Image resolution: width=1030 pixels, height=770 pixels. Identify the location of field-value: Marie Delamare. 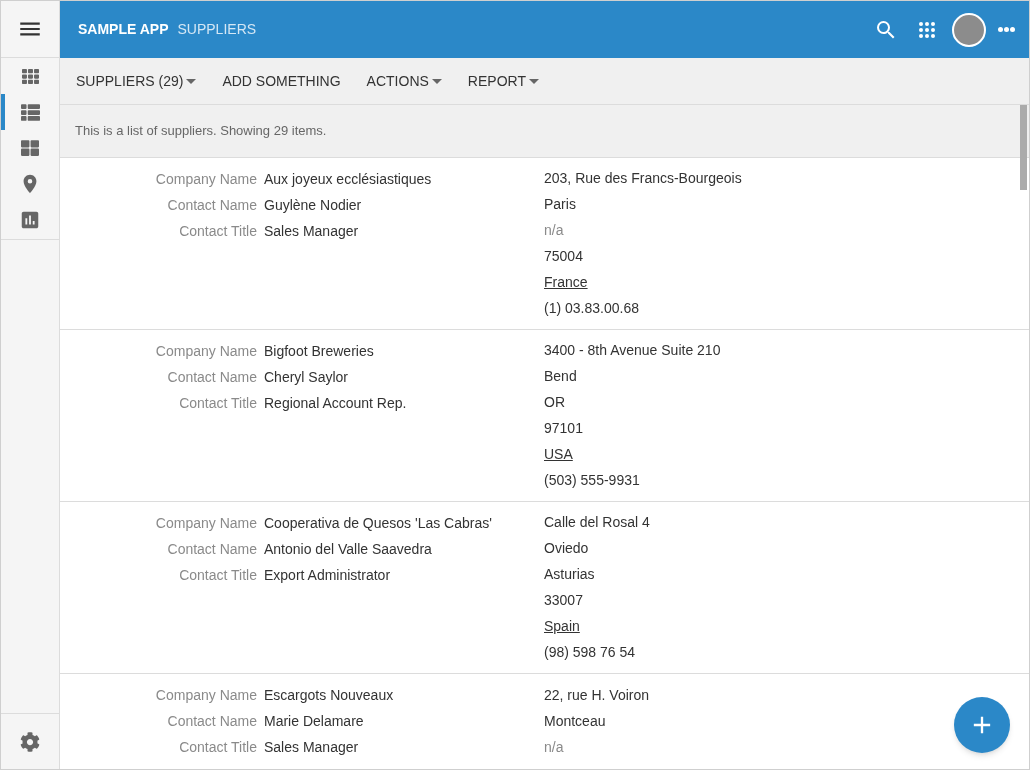
(314, 721).